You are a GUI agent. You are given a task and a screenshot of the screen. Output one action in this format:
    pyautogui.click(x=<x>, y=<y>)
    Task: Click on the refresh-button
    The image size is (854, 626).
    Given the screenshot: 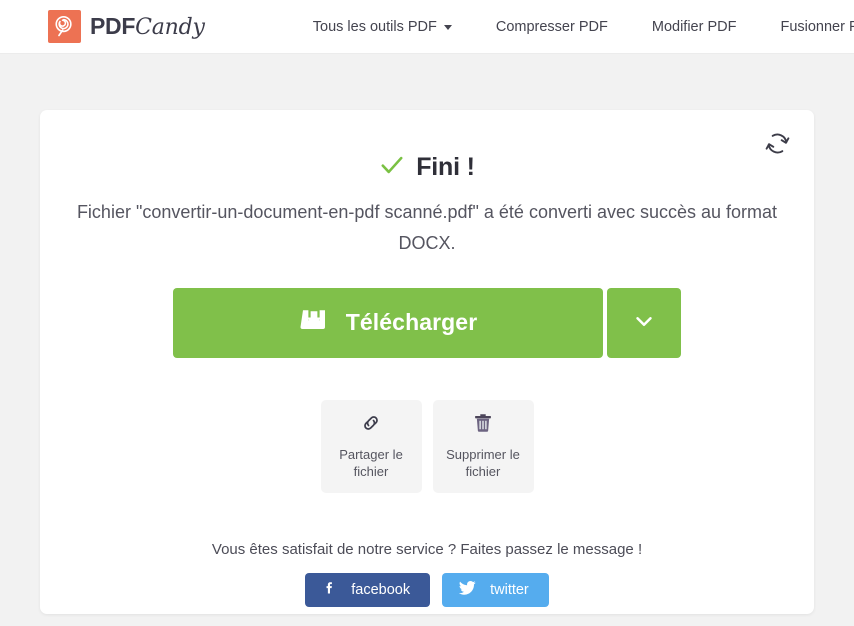 What is the action you would take?
    pyautogui.click(x=777, y=145)
    